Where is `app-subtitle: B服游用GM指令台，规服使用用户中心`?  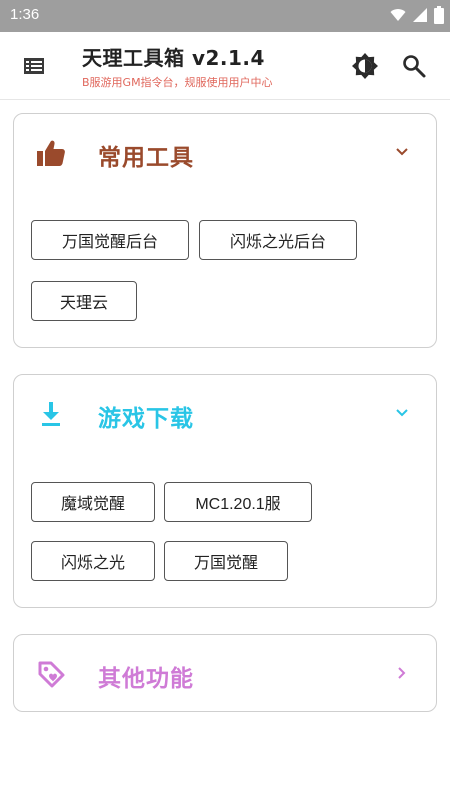 app-subtitle: B服游用GM指令台，规服使用用户中心 is located at coordinates (177, 82).